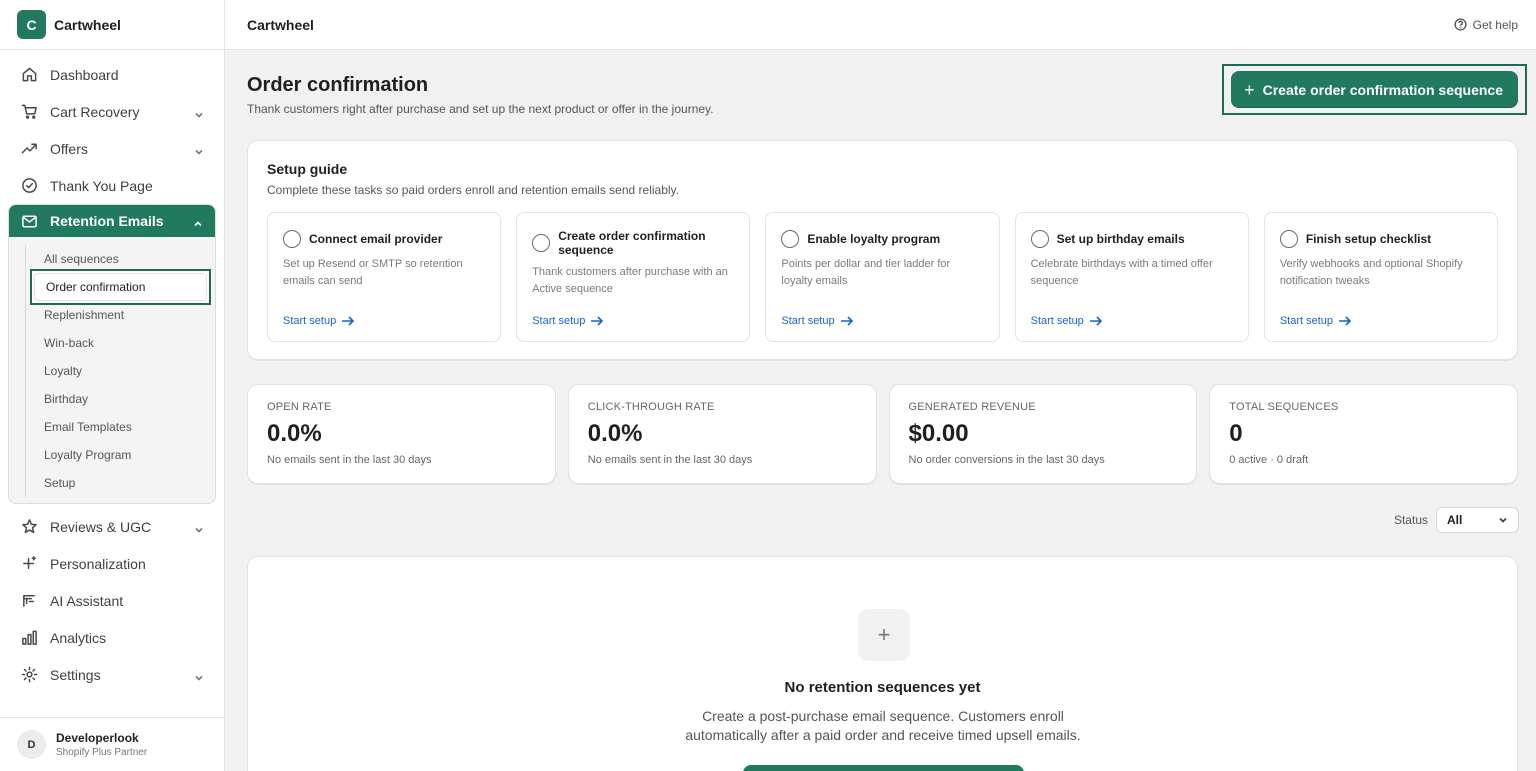  I want to click on empty-state-create-button, so click(883, 768).